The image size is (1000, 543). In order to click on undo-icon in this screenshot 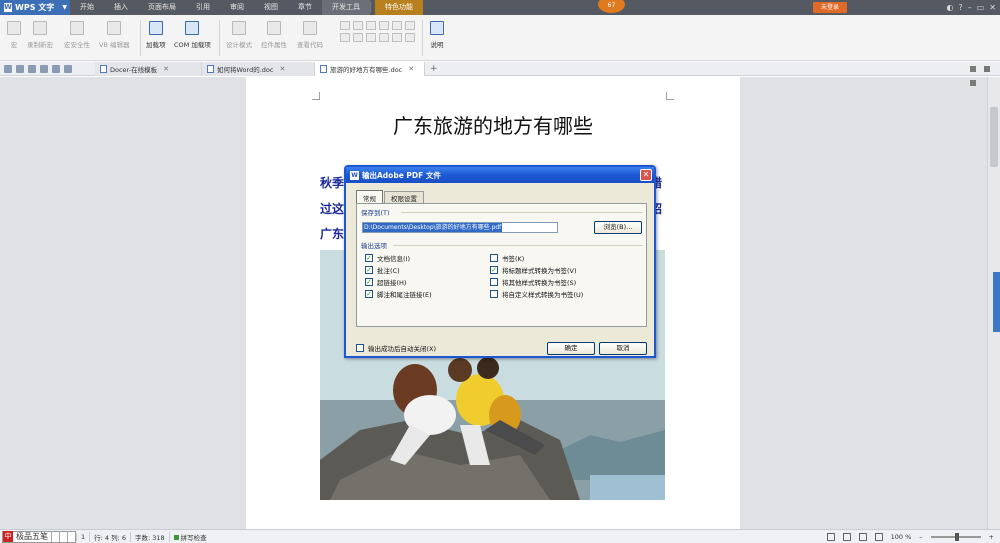, I will do `click(56, 68)`.